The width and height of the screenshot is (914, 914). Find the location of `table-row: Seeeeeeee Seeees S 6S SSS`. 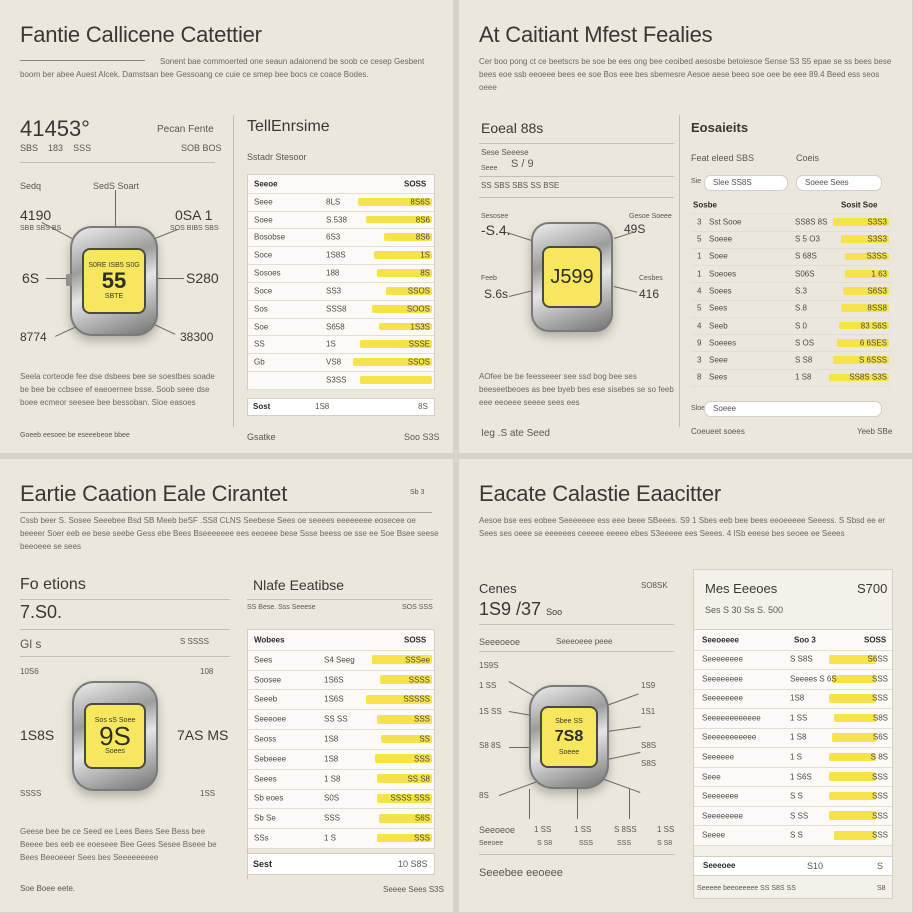

table-row: Seeeeeeee Seeees S 6S SSS is located at coordinates (793, 679).